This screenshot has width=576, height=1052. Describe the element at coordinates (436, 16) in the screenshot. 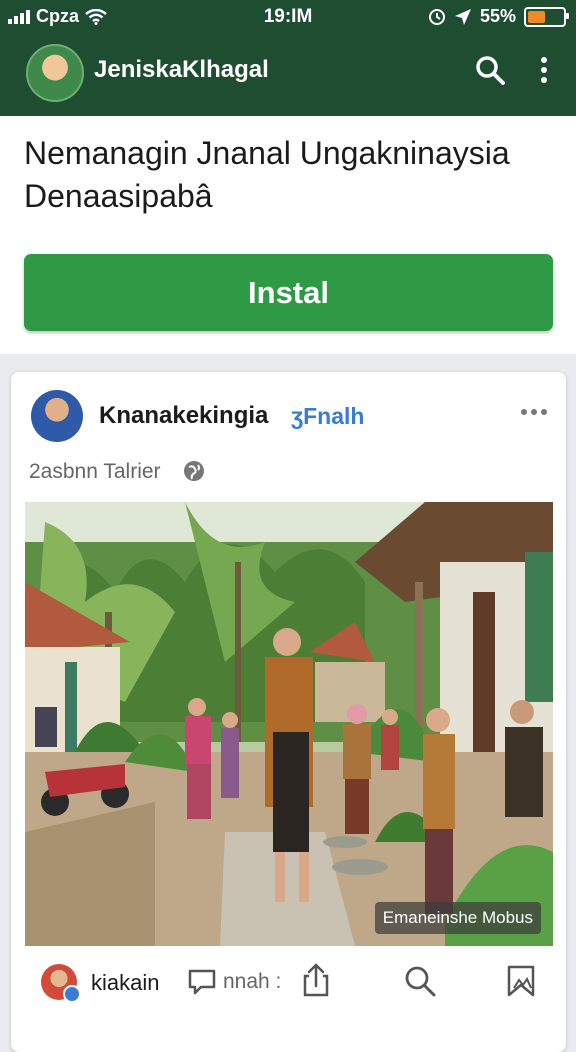

I see `alarm-icon` at that location.